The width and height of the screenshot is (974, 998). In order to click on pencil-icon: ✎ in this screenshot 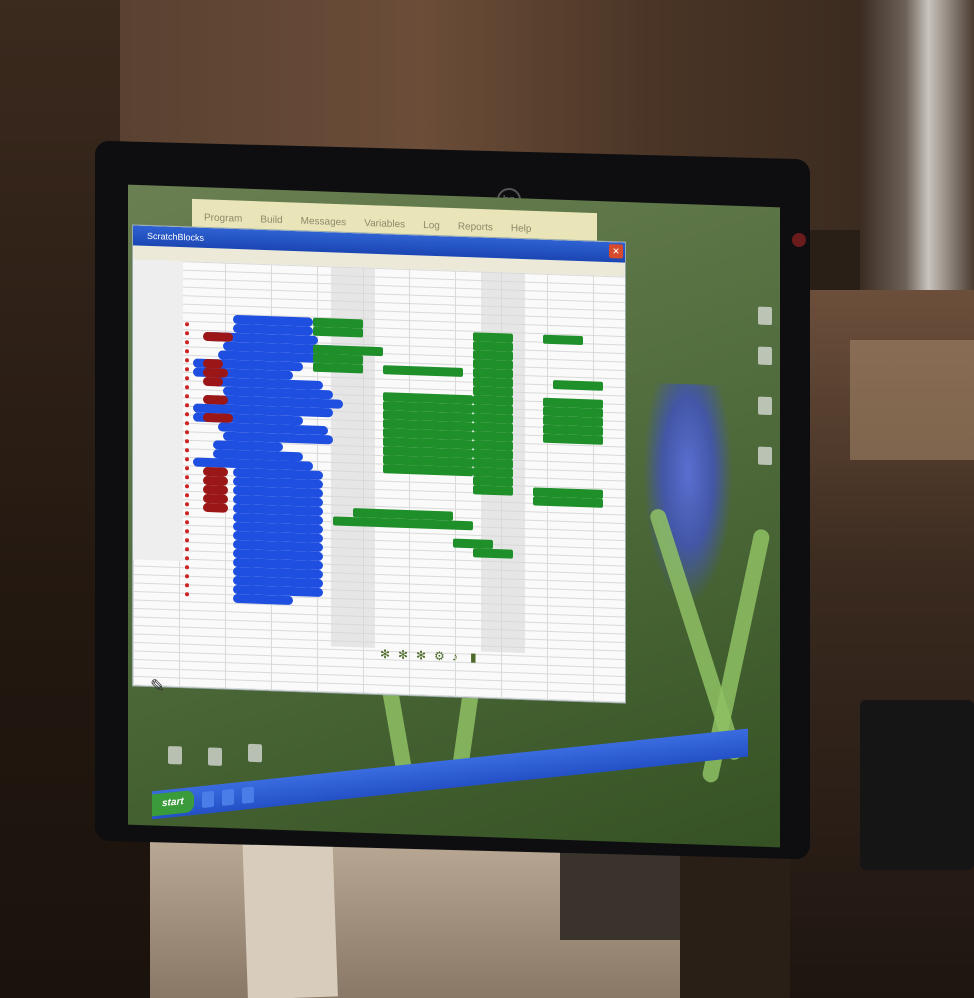, I will do `click(175, 691)`.